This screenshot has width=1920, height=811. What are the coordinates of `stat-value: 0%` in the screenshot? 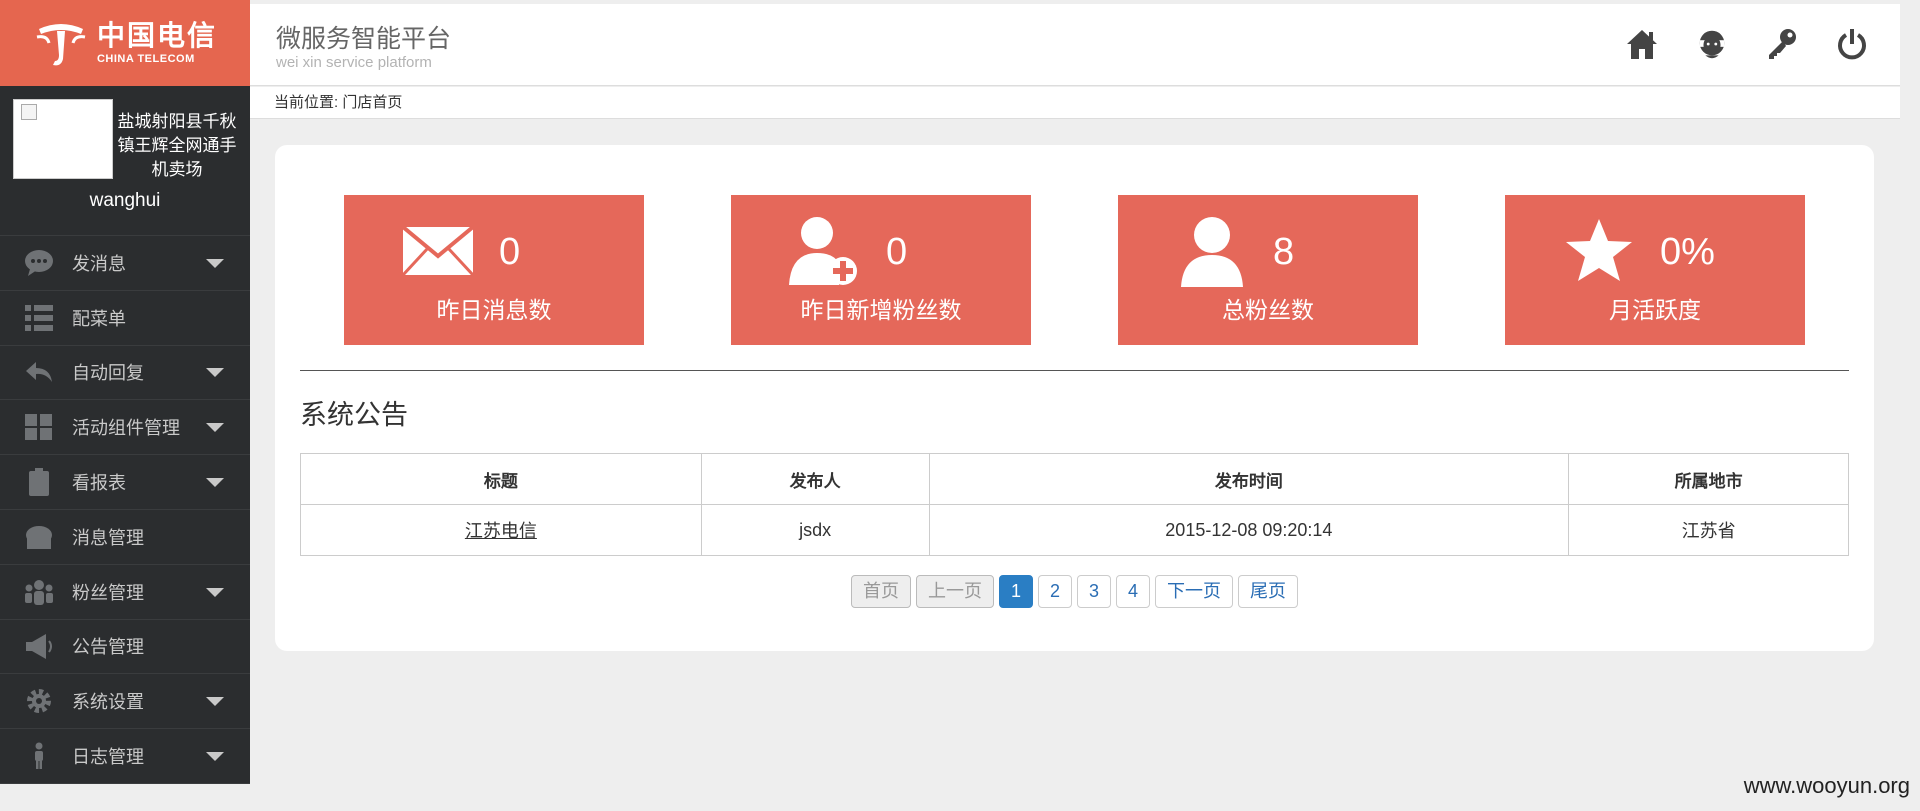 It's located at (1687, 252).